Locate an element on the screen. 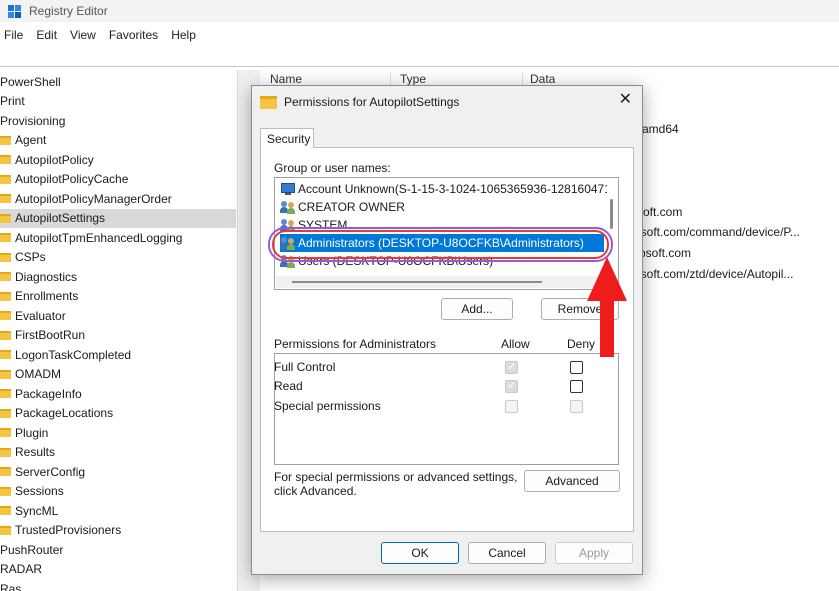 The width and height of the screenshot is (839, 591). tree-item: AutopilotTpmEnhancedLogging is located at coordinates (91, 237).